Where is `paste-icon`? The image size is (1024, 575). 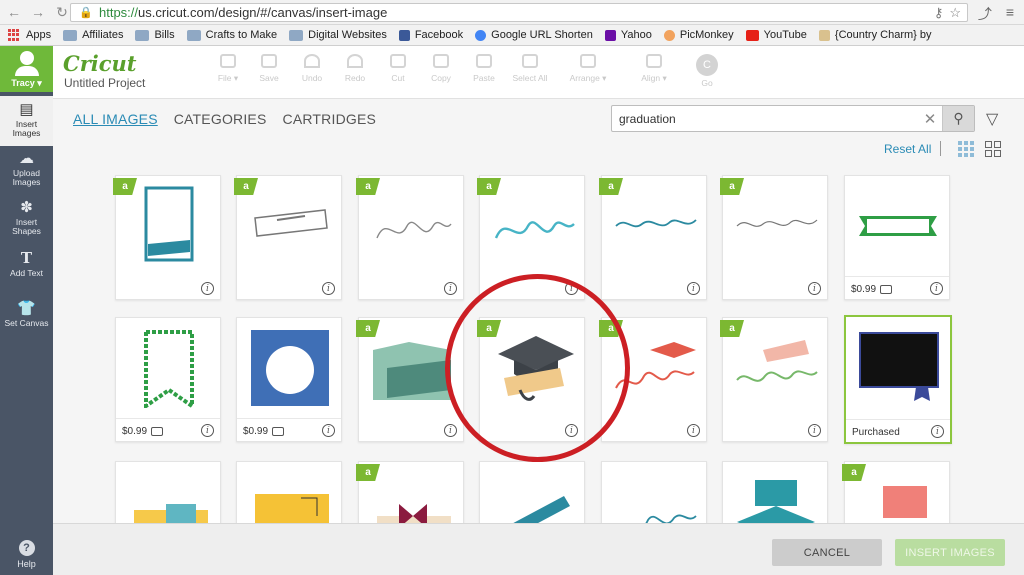 paste-icon is located at coordinates (484, 61).